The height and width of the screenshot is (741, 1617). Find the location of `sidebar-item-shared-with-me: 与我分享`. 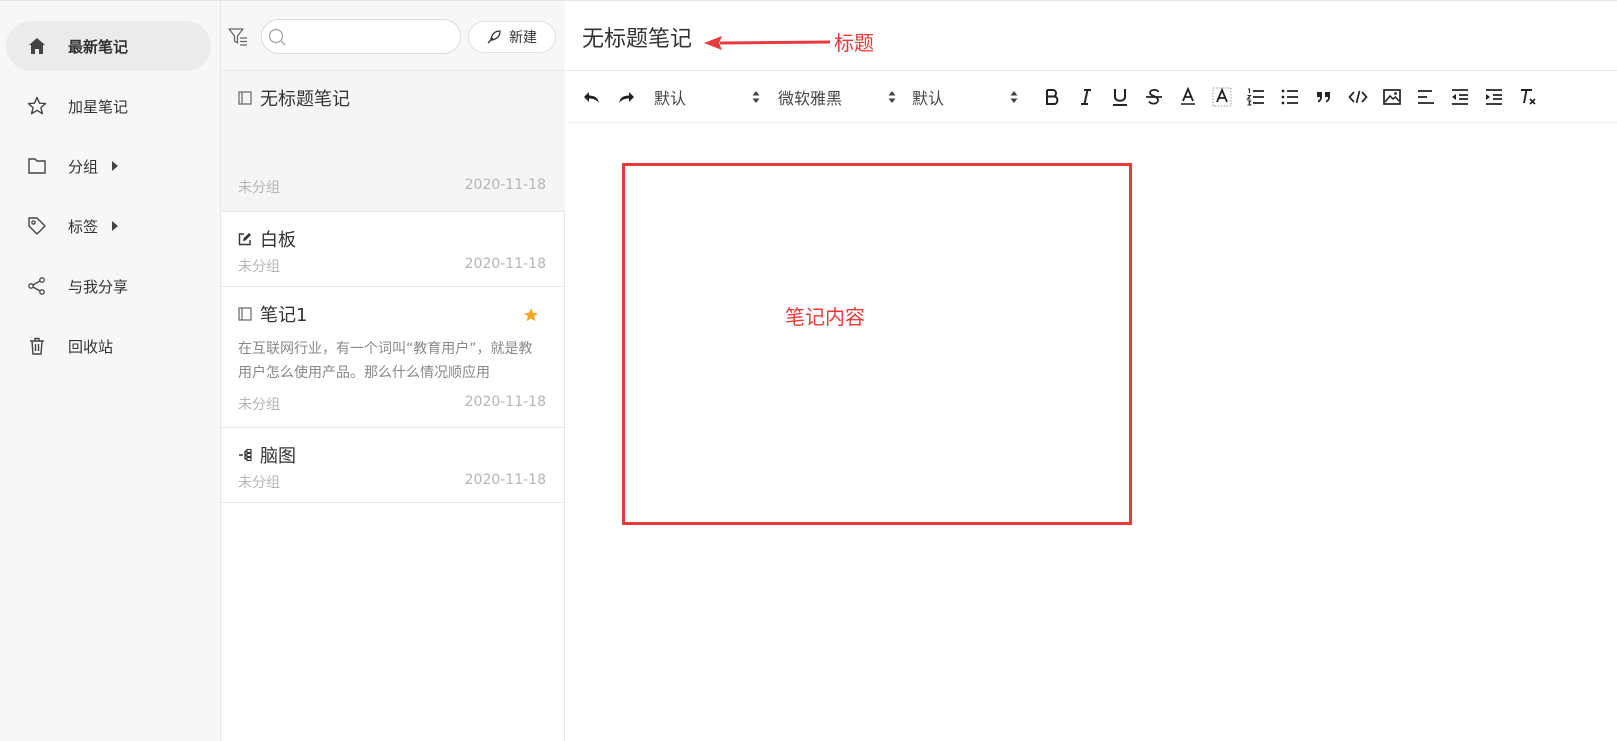

sidebar-item-shared-with-me: 与我分享 is located at coordinates (108, 286).